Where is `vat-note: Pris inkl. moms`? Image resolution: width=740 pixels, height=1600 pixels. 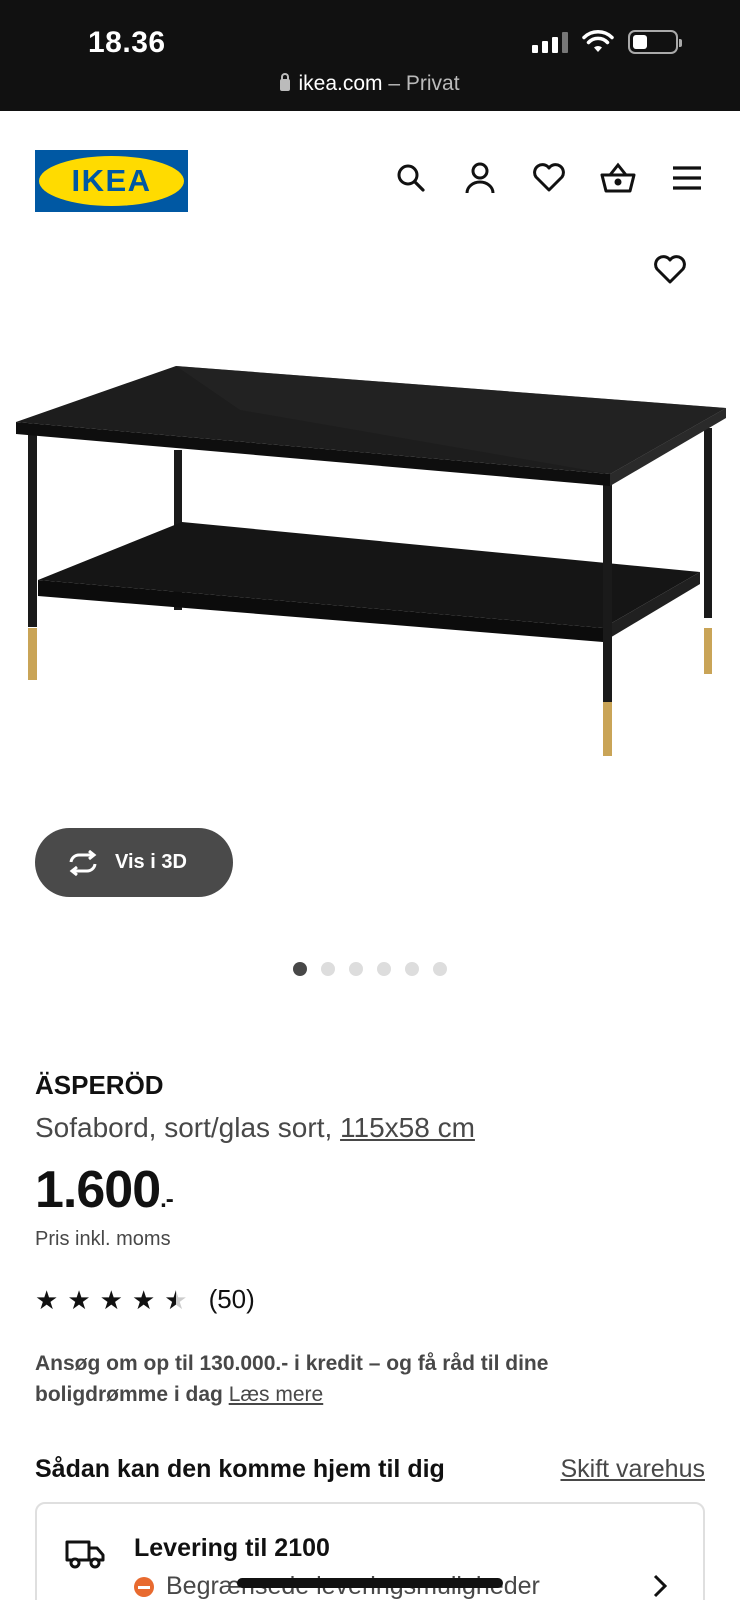 vat-note: Pris inkl. moms is located at coordinates (103, 1239).